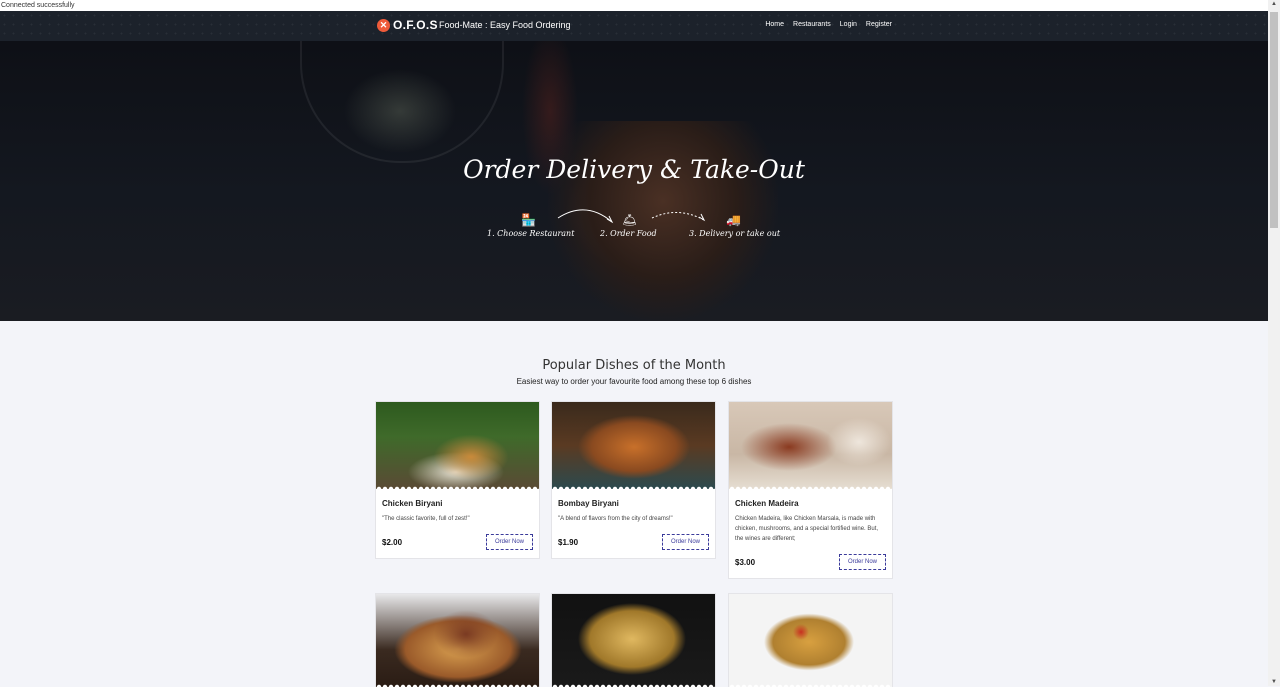  What do you see at coordinates (733, 220) in the screenshot?
I see `delivery-truck-icon: 🚚` at bounding box center [733, 220].